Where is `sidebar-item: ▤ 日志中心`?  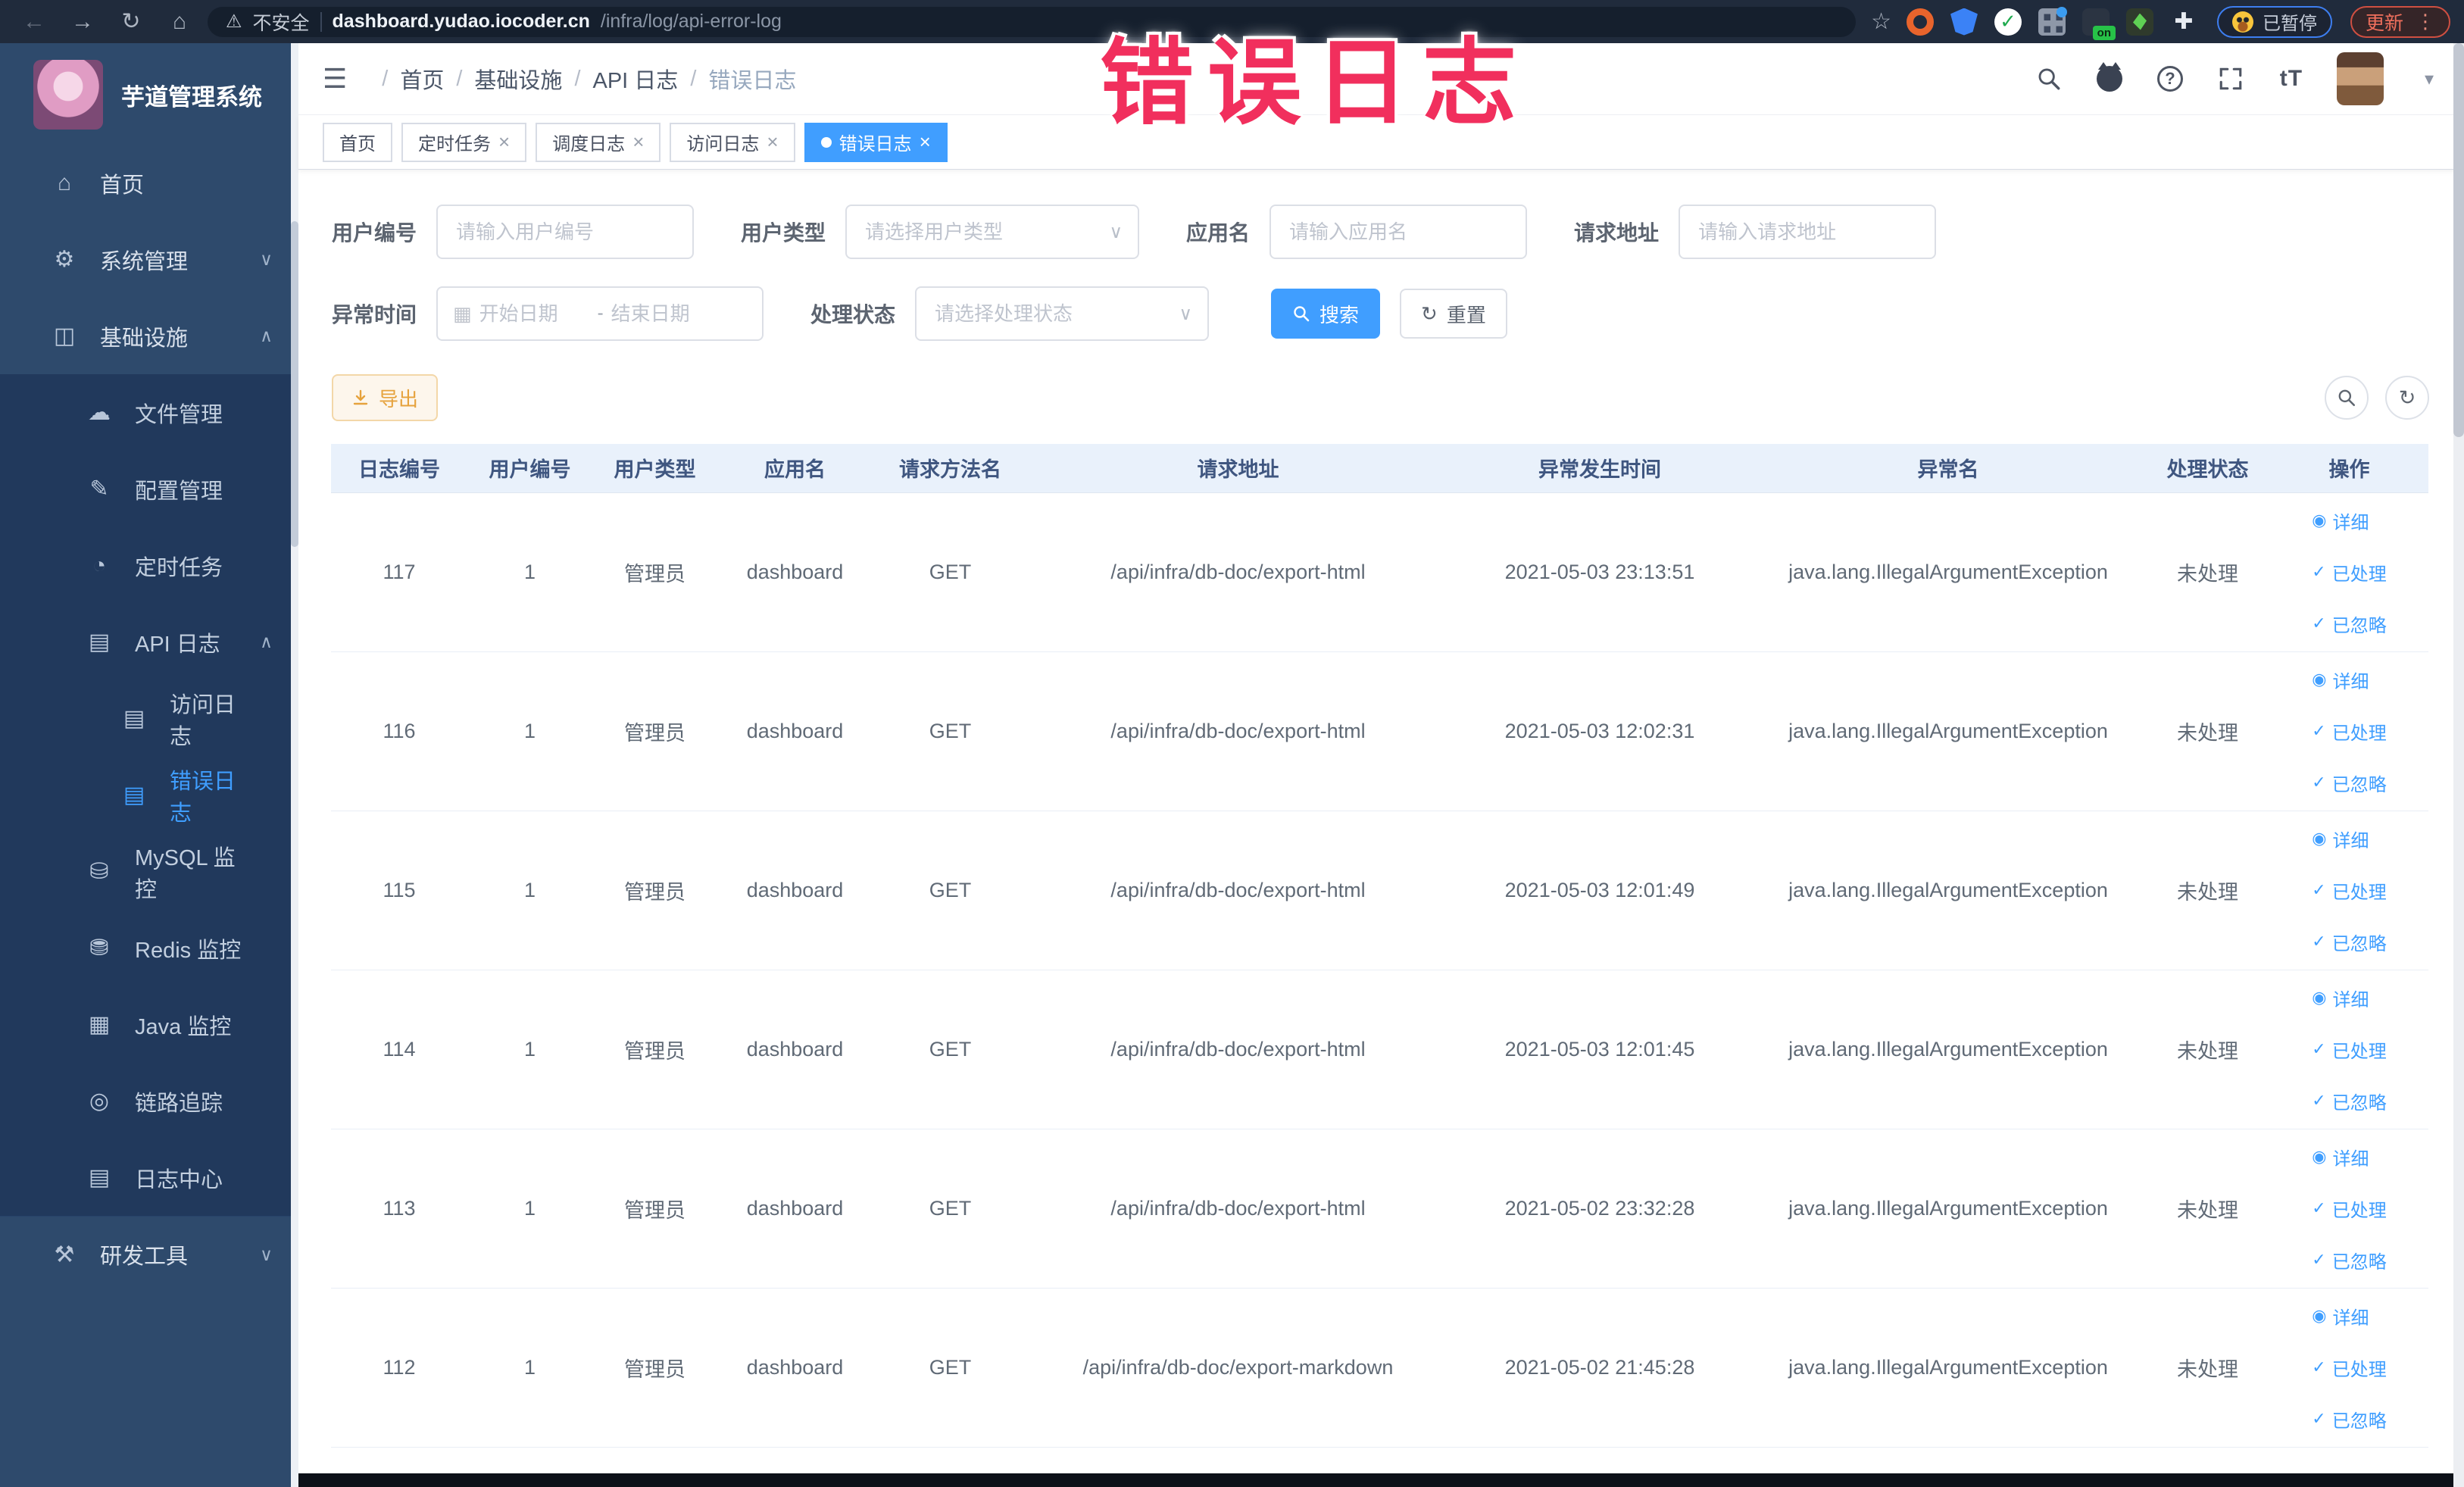 sidebar-item: ▤ 日志中心 is located at coordinates (149, 1177).